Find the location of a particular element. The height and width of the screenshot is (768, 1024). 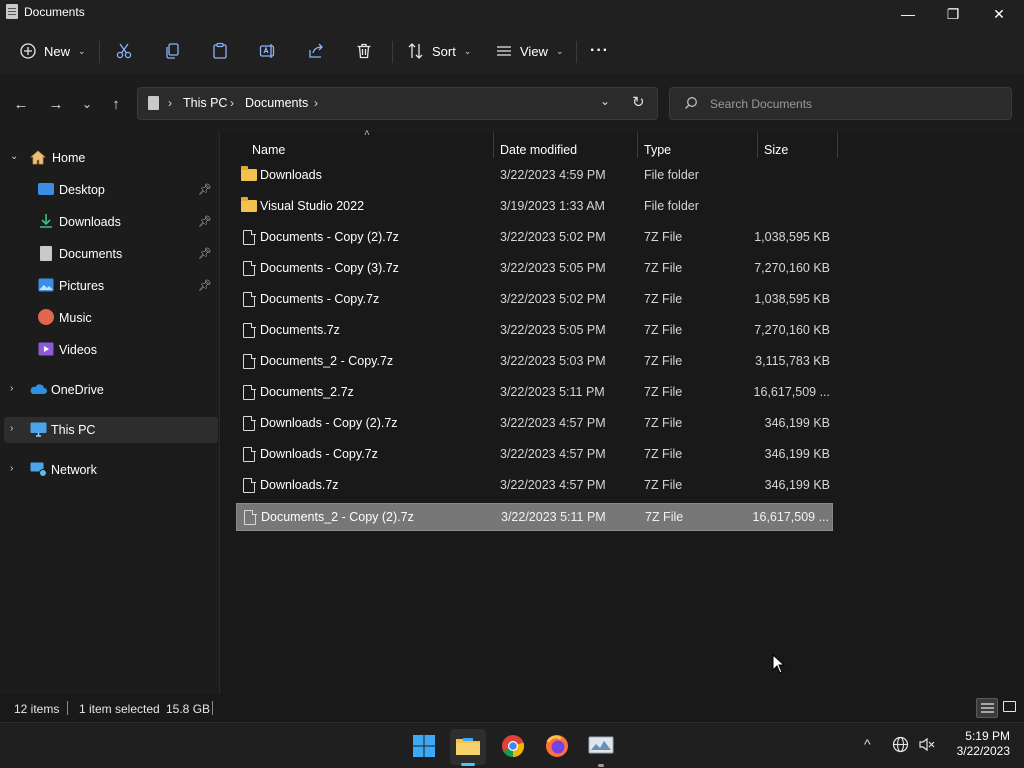

rename-button is located at coordinates (270, 51).